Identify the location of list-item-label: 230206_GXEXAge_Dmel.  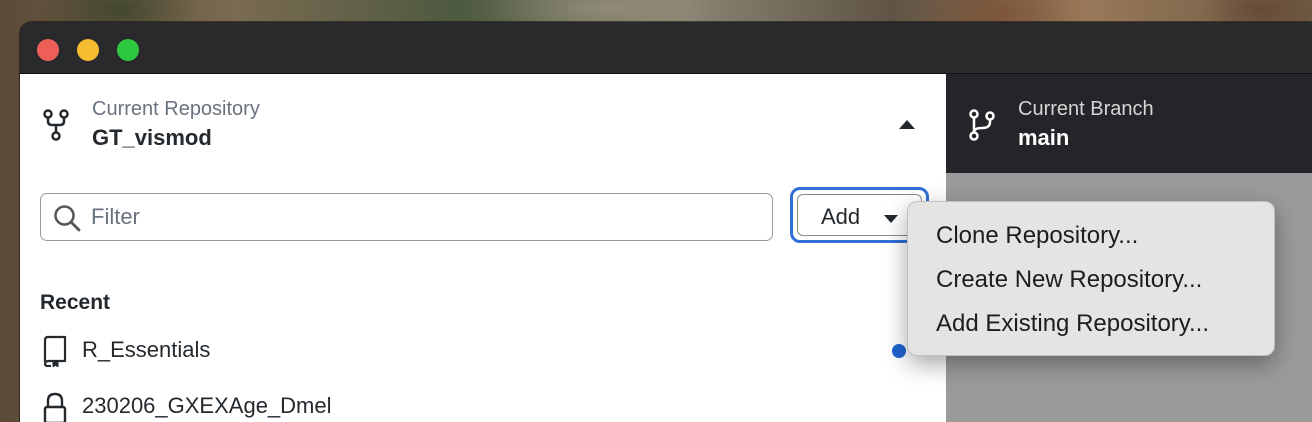
(207, 405).